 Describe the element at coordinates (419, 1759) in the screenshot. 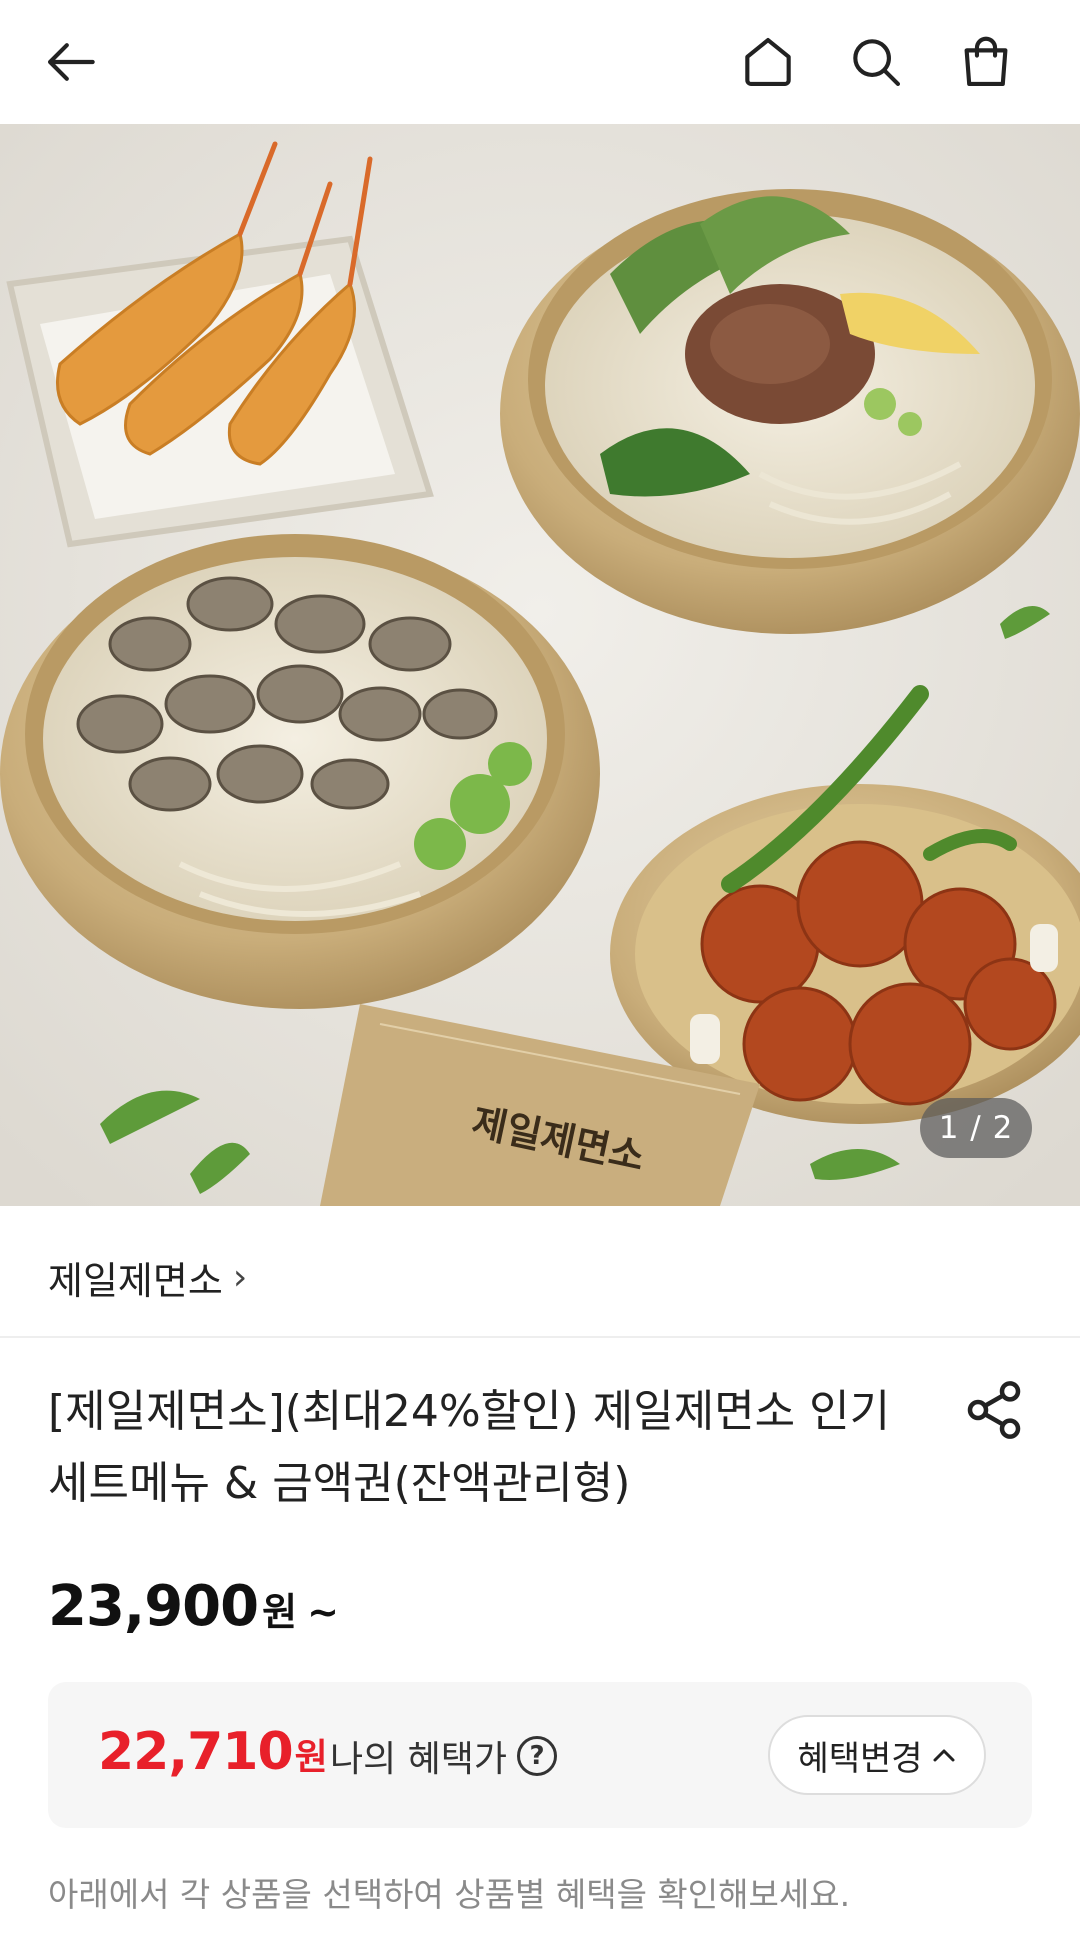

I see `benefit-label-text: 나의 혜택가` at that location.